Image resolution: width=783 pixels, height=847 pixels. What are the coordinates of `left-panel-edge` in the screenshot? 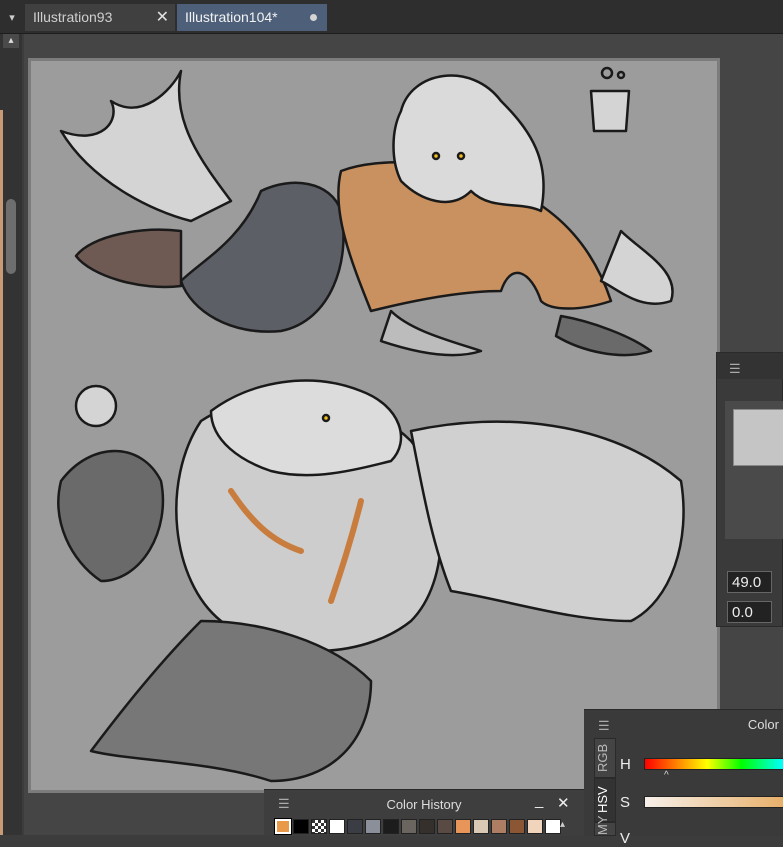 It's located at (1, 472).